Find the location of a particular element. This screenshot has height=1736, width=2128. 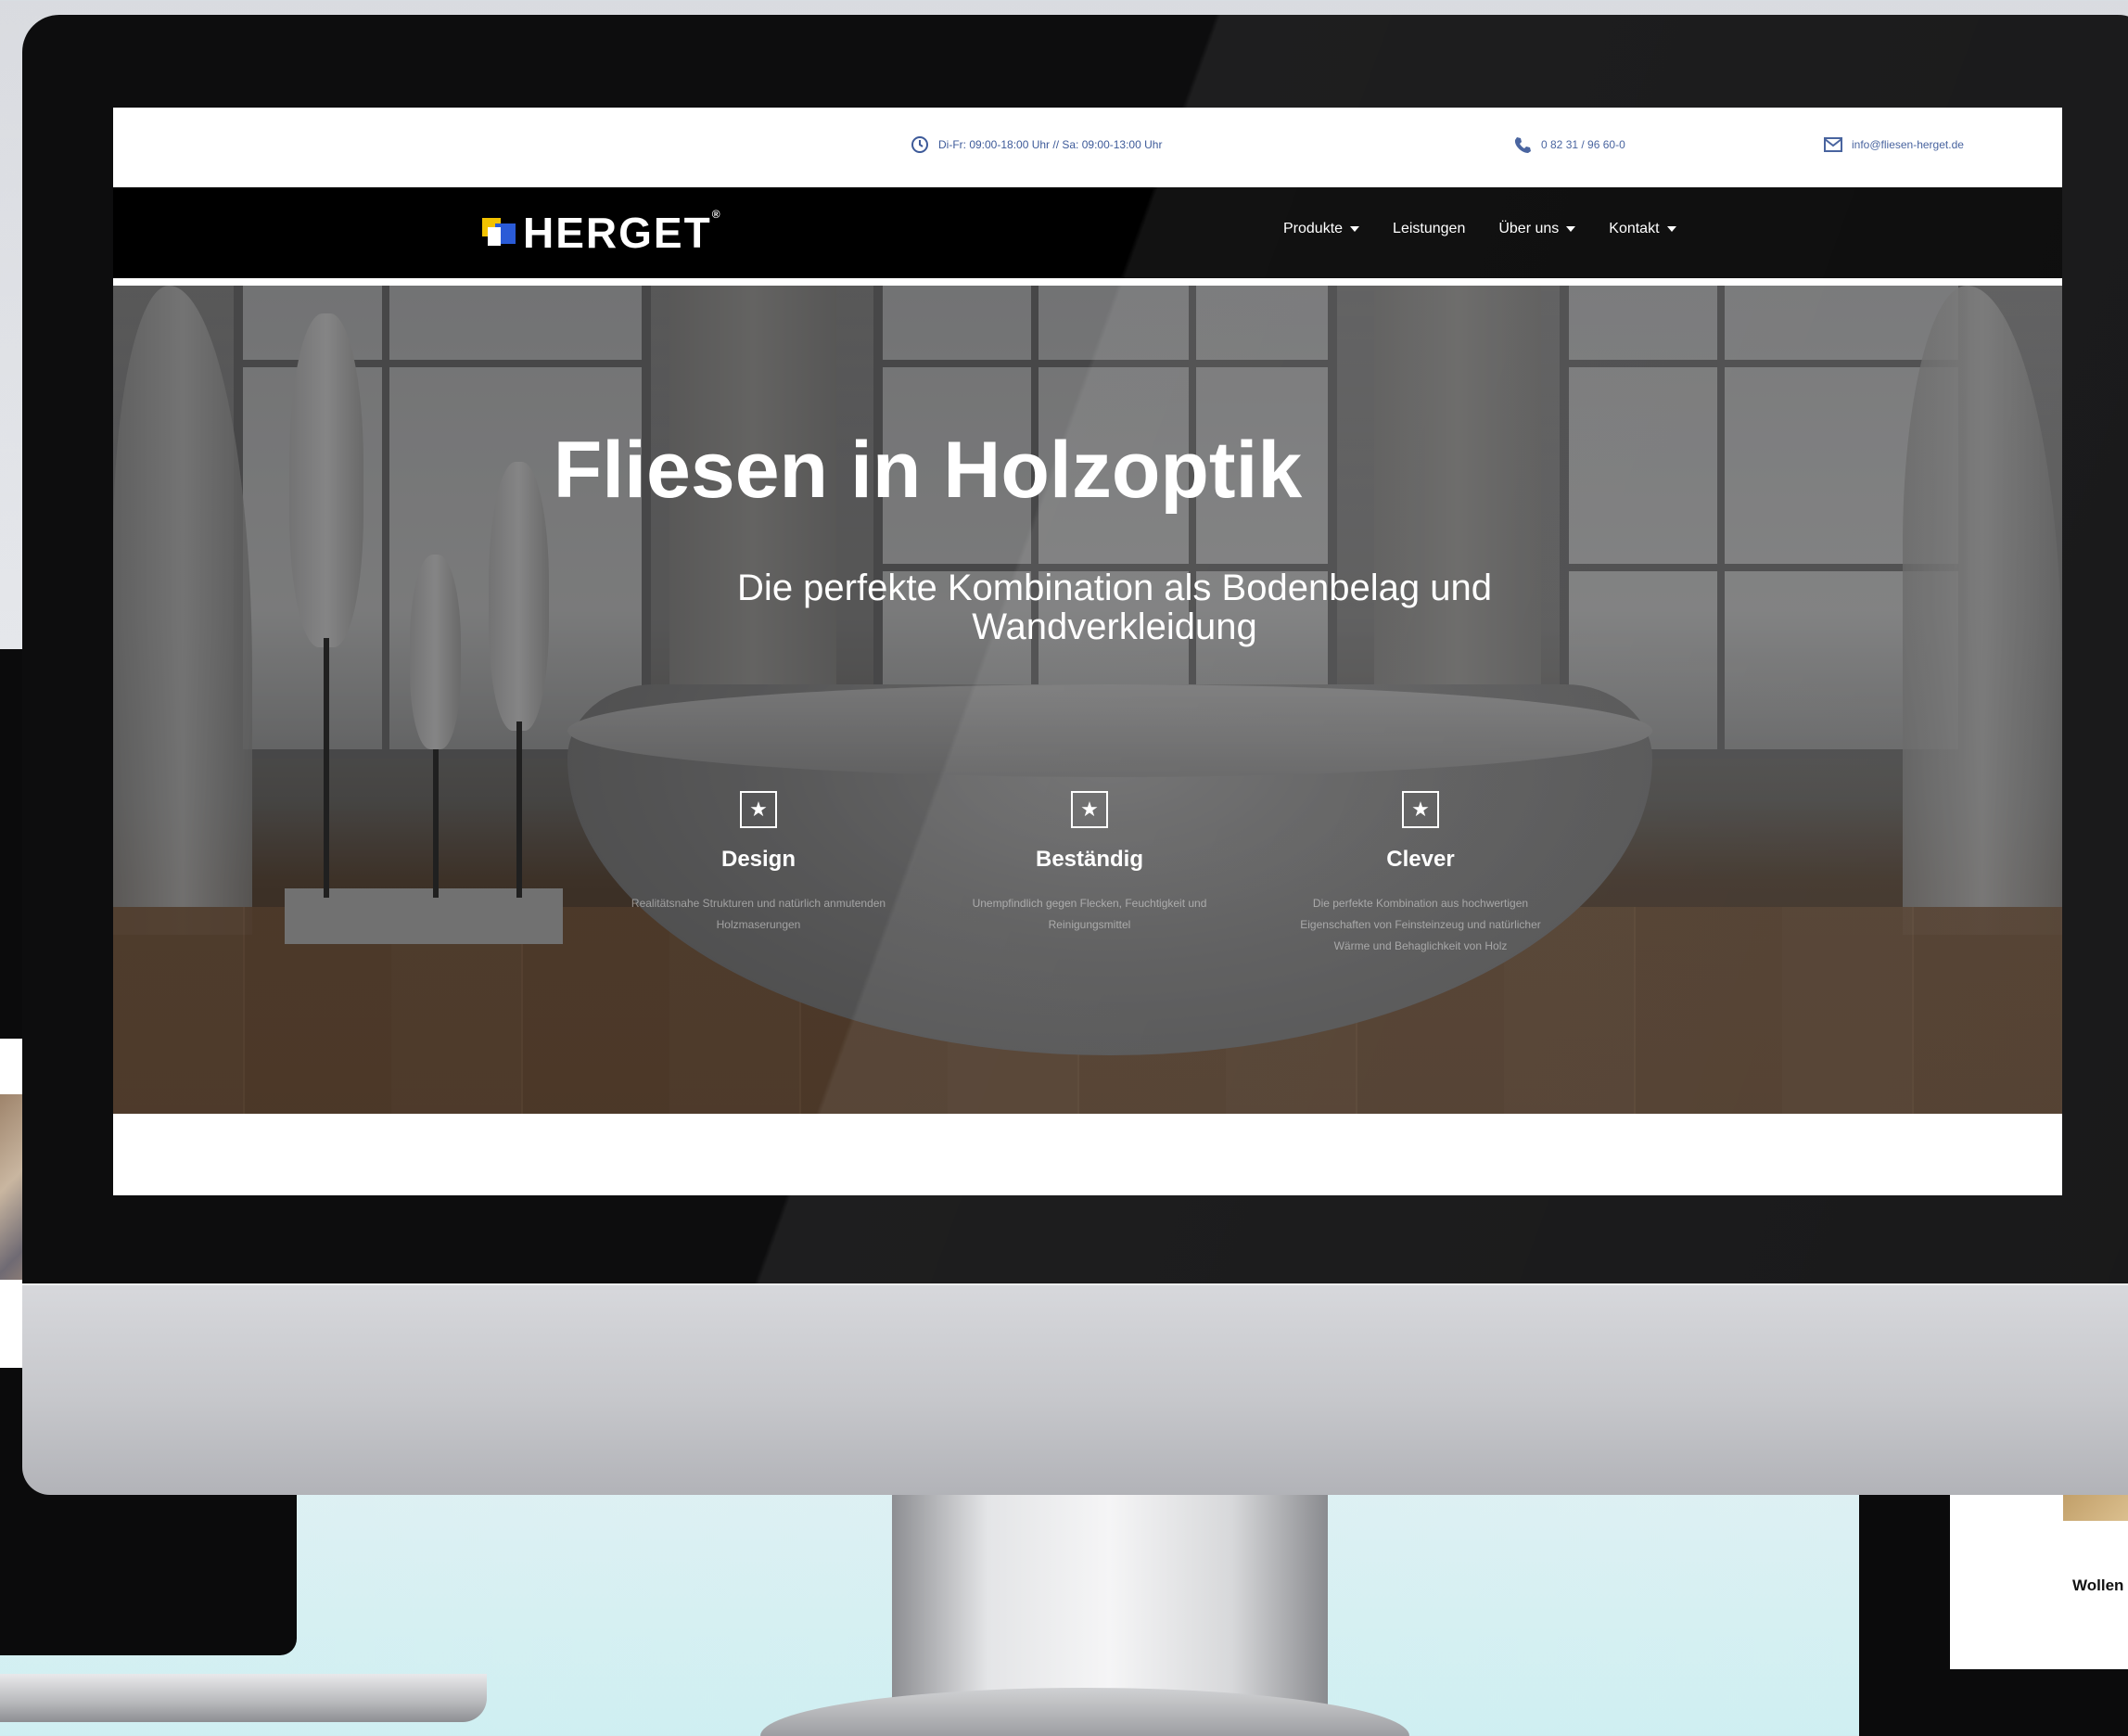

main-menu: Produkte Leistungen Über uns Kontakt is located at coordinates (1479, 229).